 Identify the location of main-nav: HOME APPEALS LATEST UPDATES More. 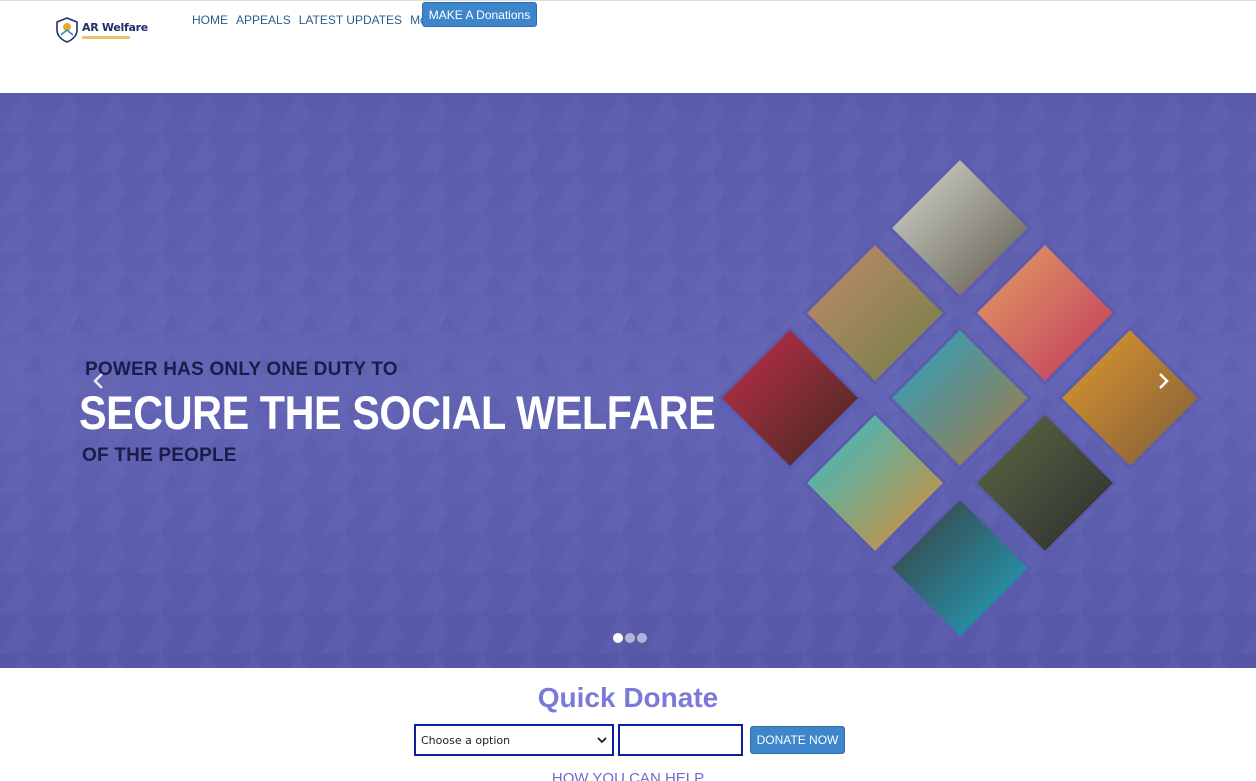
(325, 20).